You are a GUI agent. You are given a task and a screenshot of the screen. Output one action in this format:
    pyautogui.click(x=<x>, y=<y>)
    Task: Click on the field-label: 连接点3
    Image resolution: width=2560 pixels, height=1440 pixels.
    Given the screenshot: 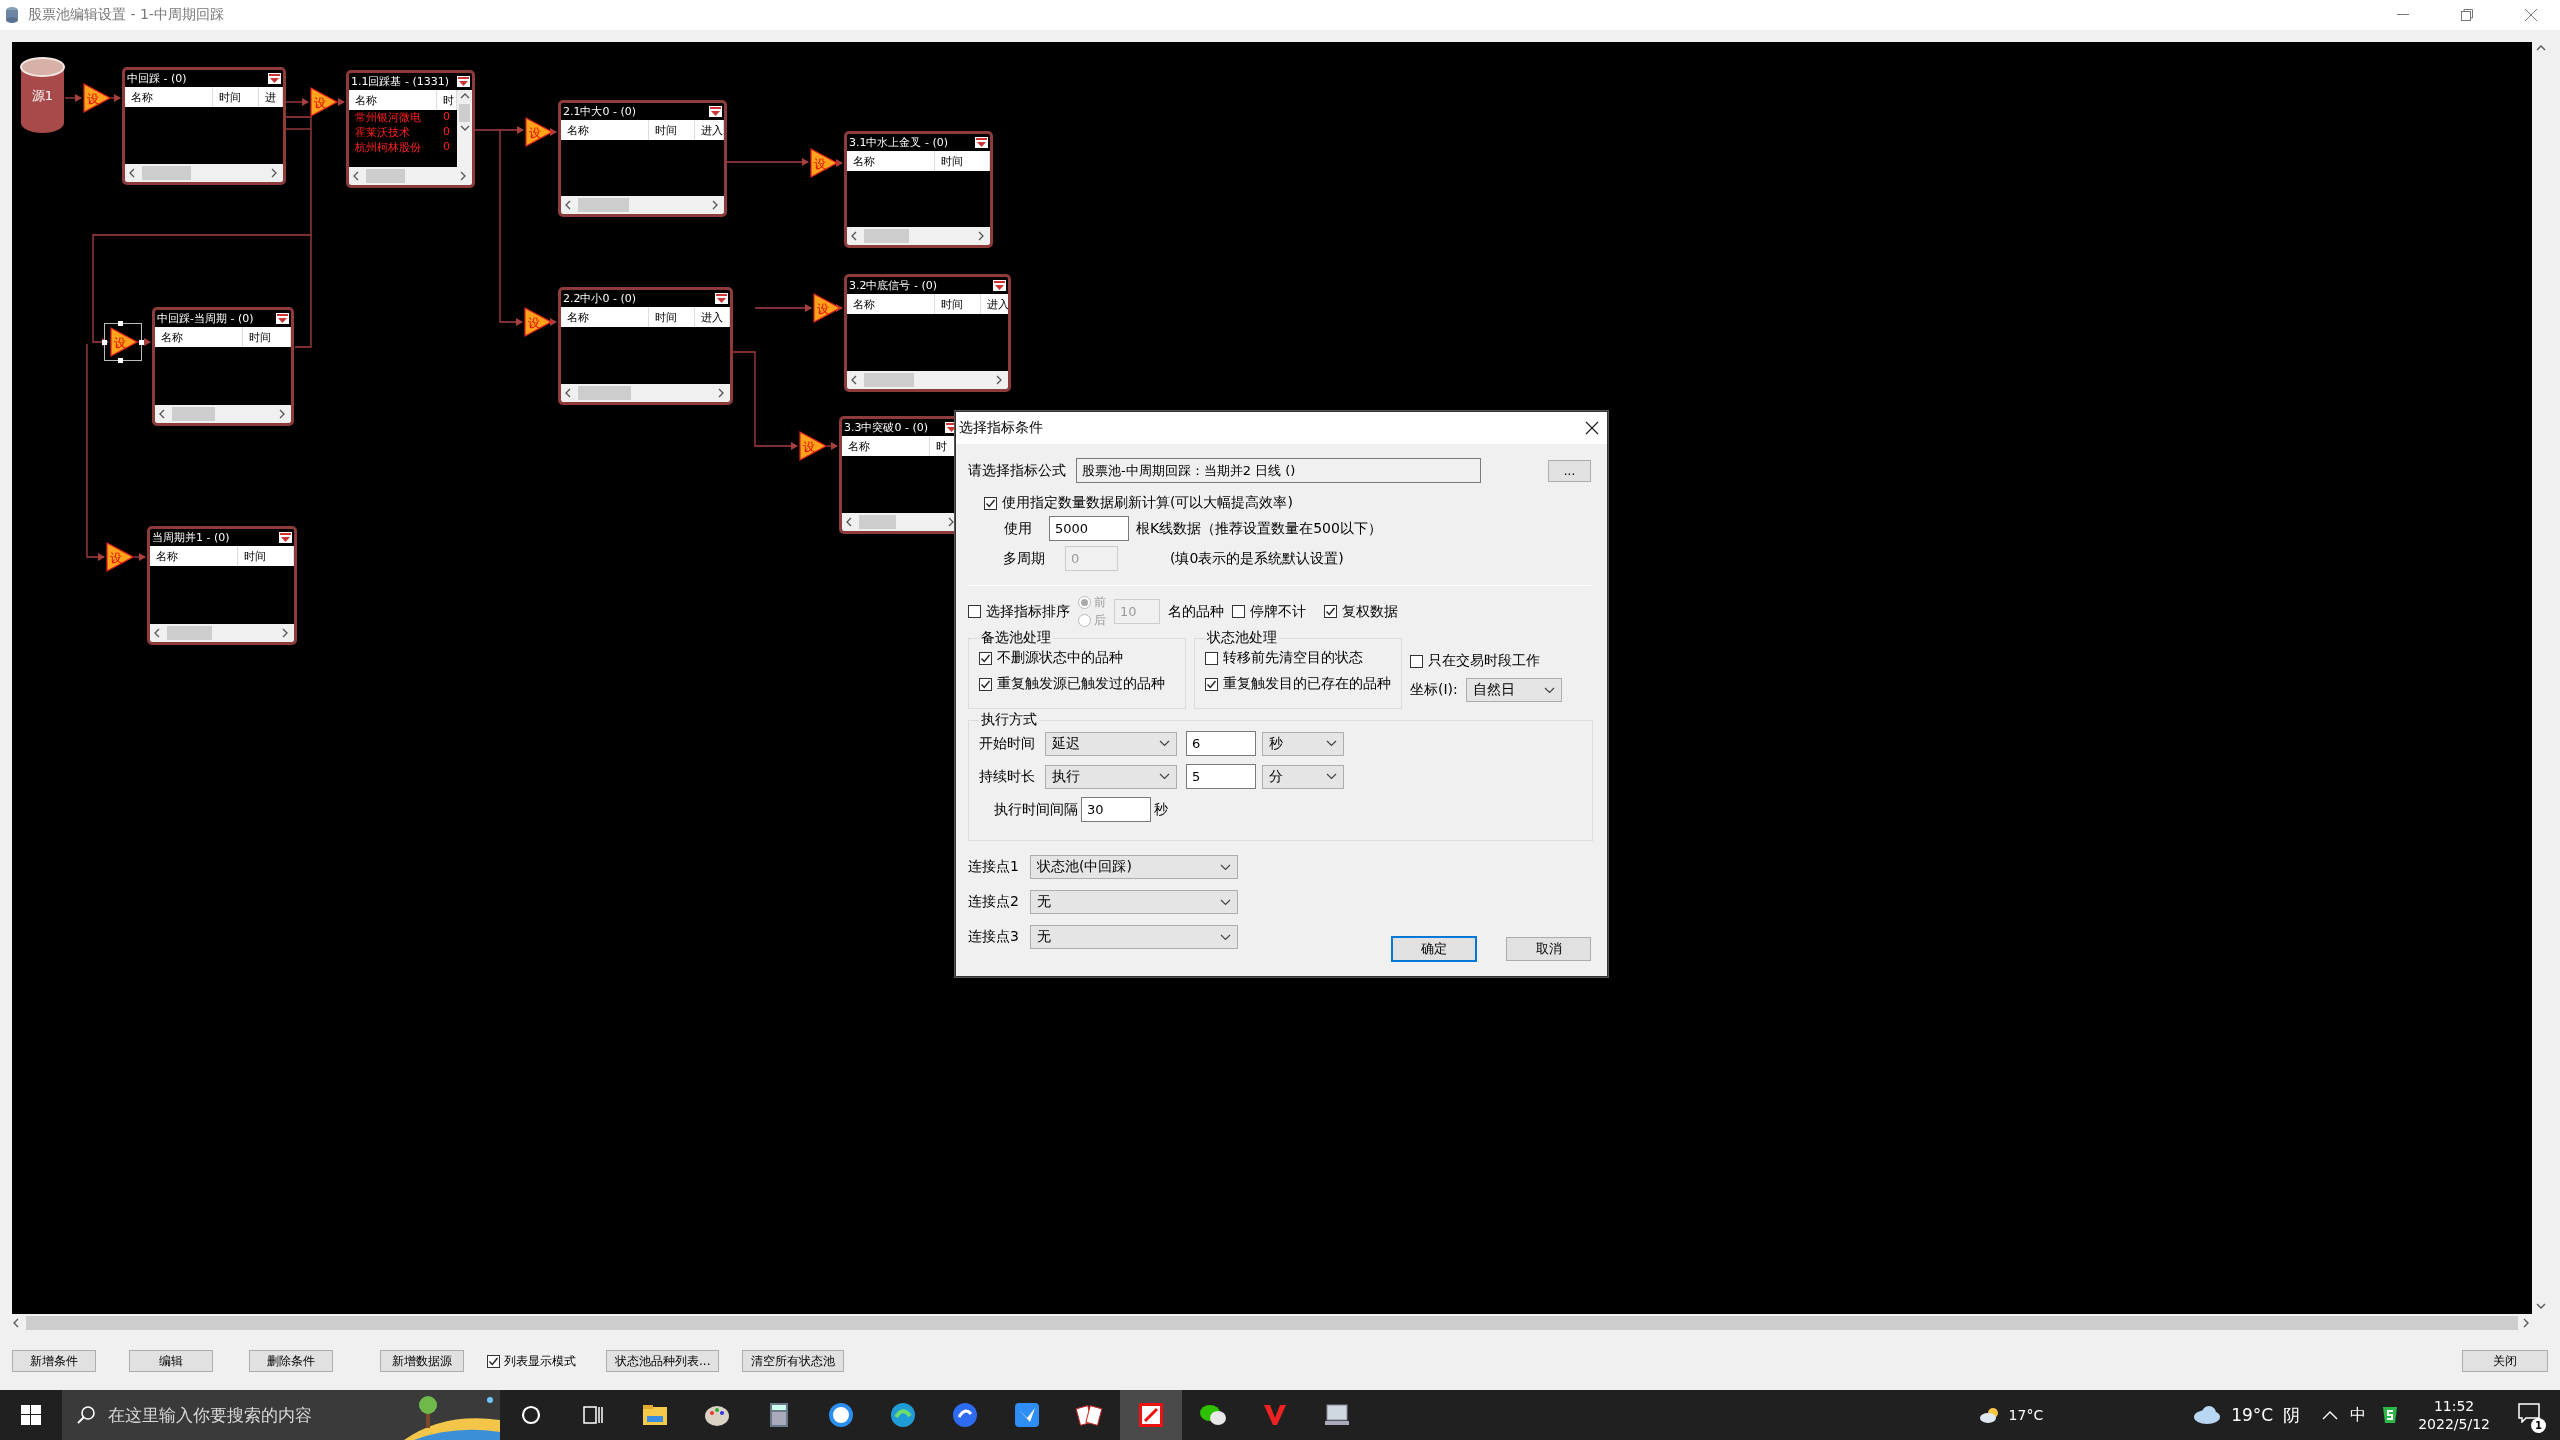 What is the action you would take?
    pyautogui.click(x=994, y=937)
    